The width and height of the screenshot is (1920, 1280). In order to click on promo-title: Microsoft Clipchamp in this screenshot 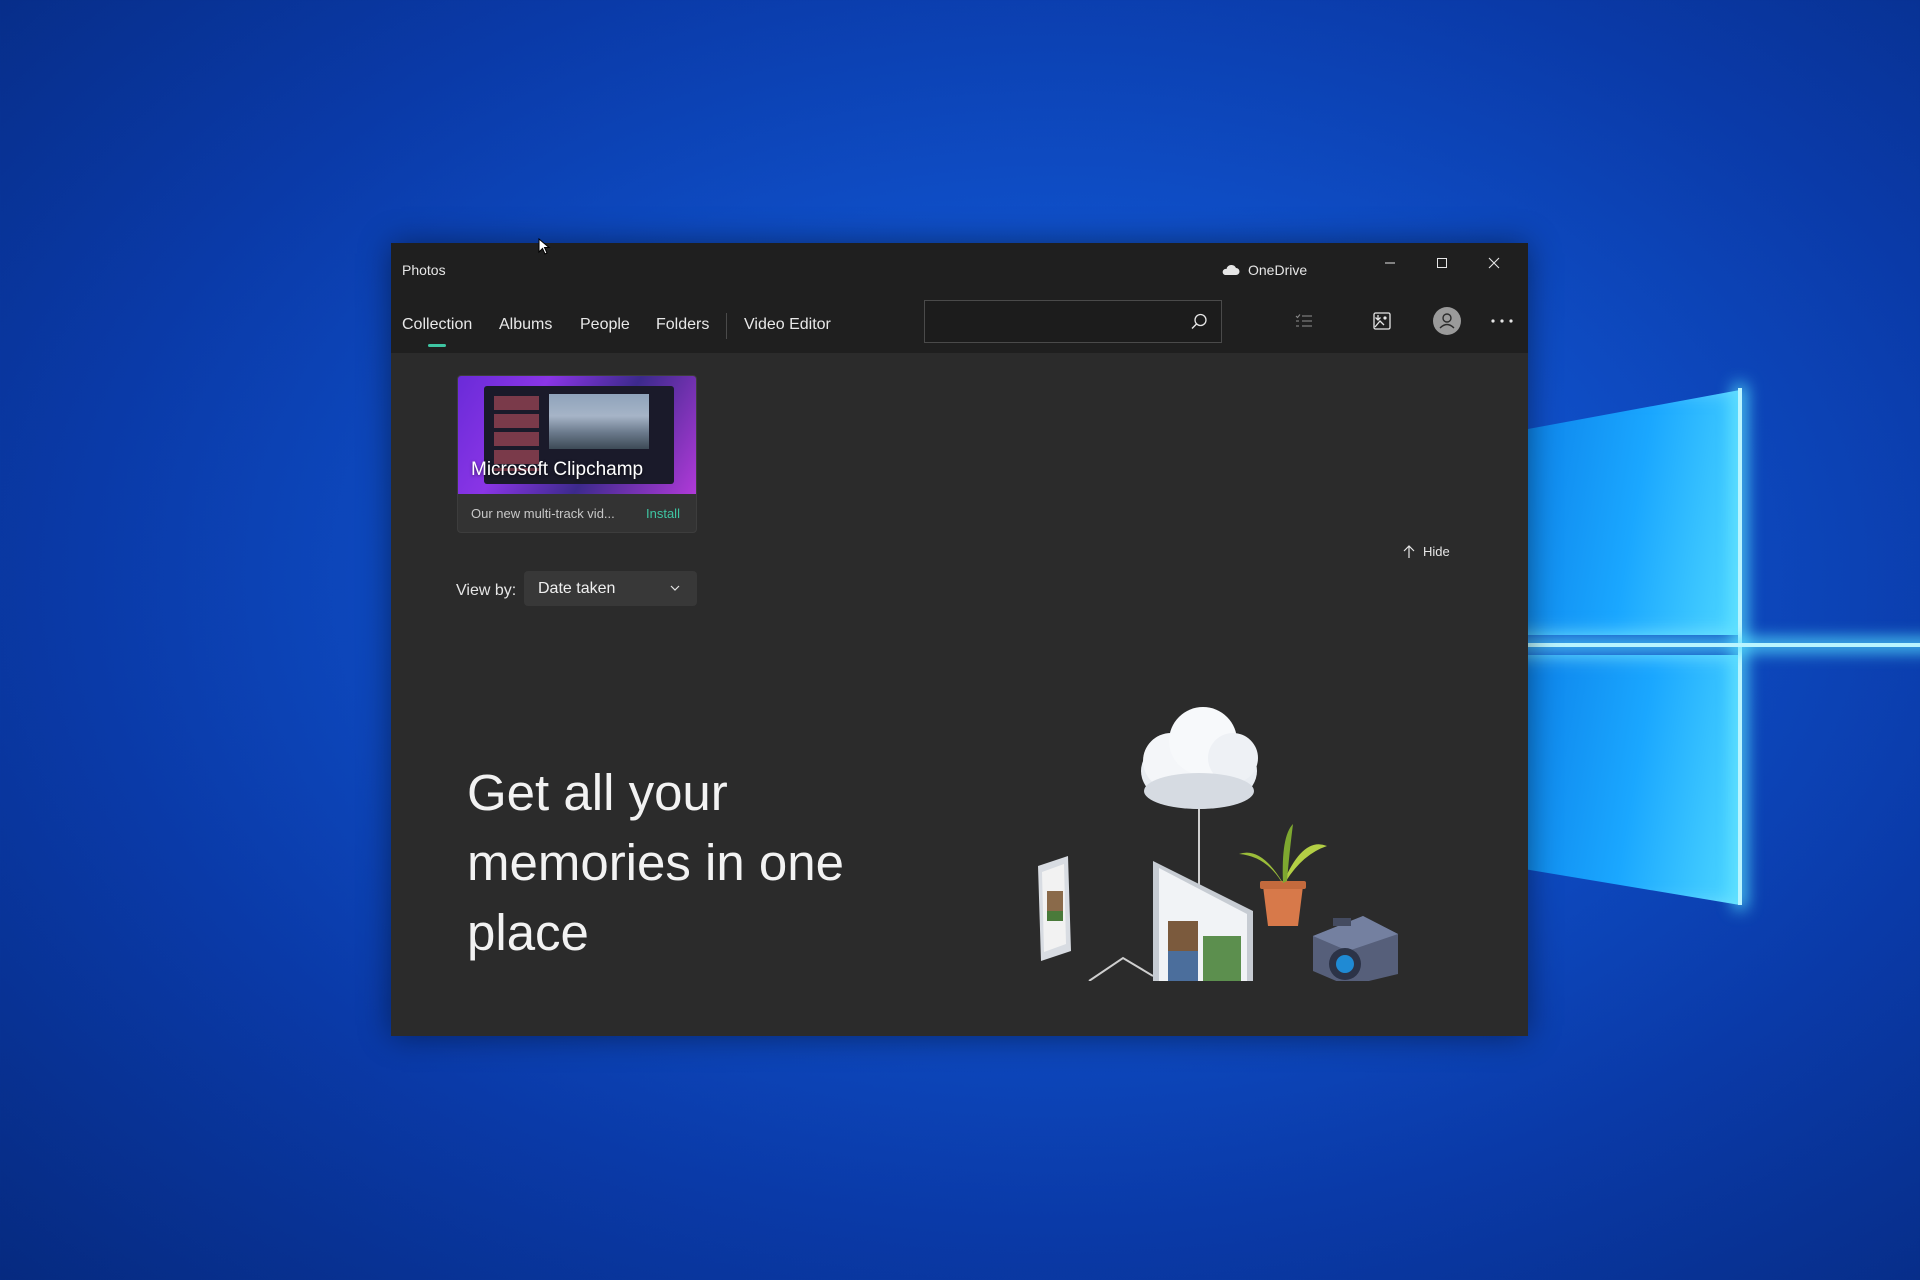, I will do `click(557, 469)`.